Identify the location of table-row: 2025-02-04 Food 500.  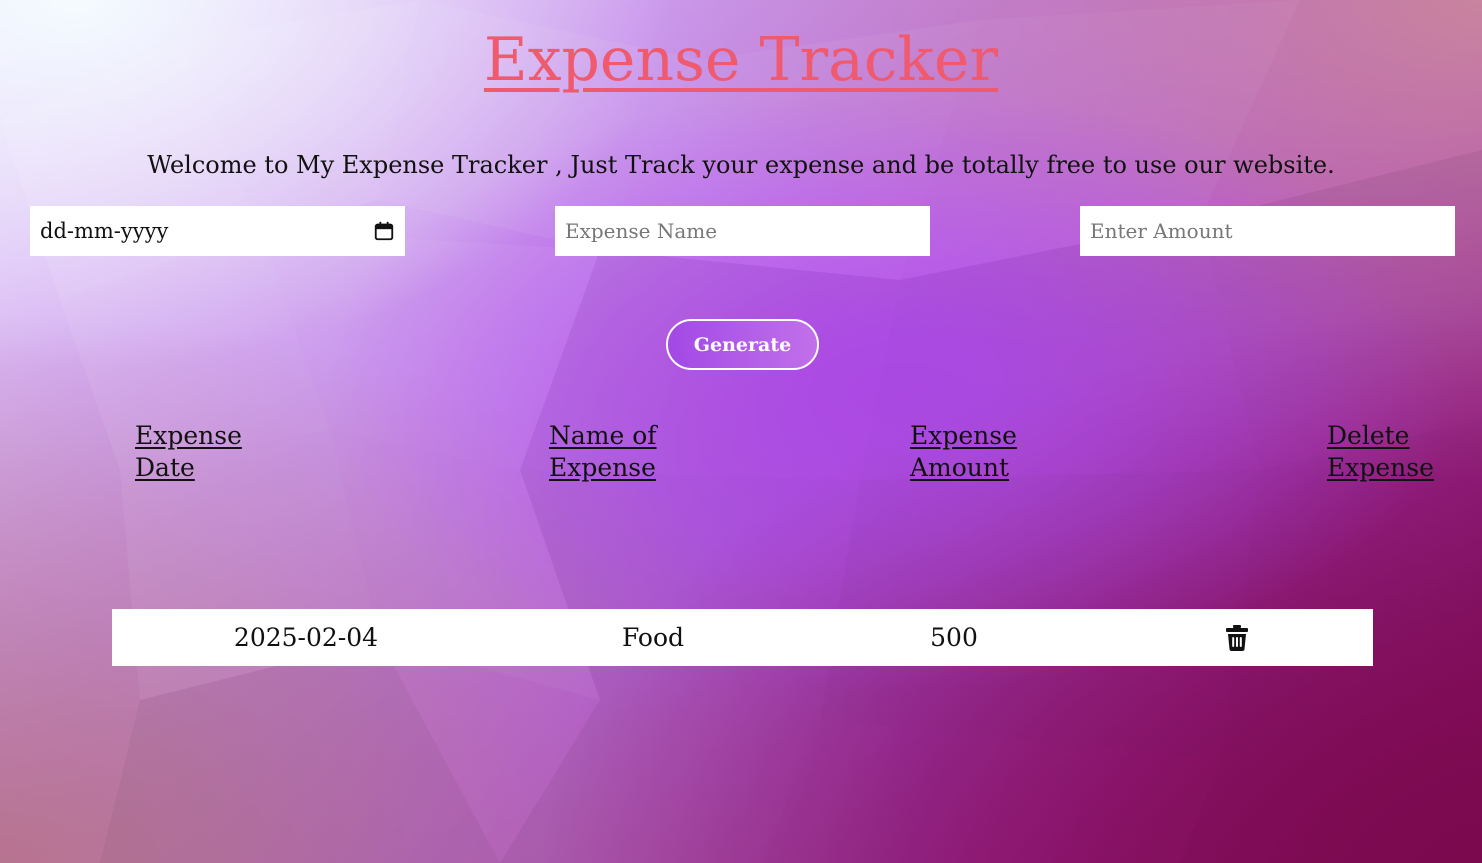
(742, 637).